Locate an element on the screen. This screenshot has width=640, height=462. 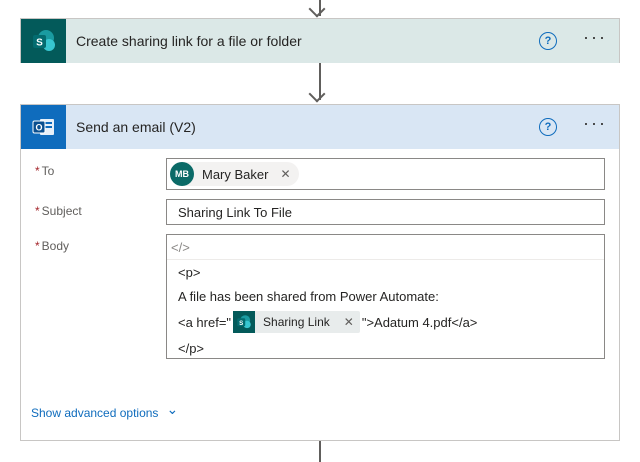
body-line: </p> is located at coordinates (191, 348).